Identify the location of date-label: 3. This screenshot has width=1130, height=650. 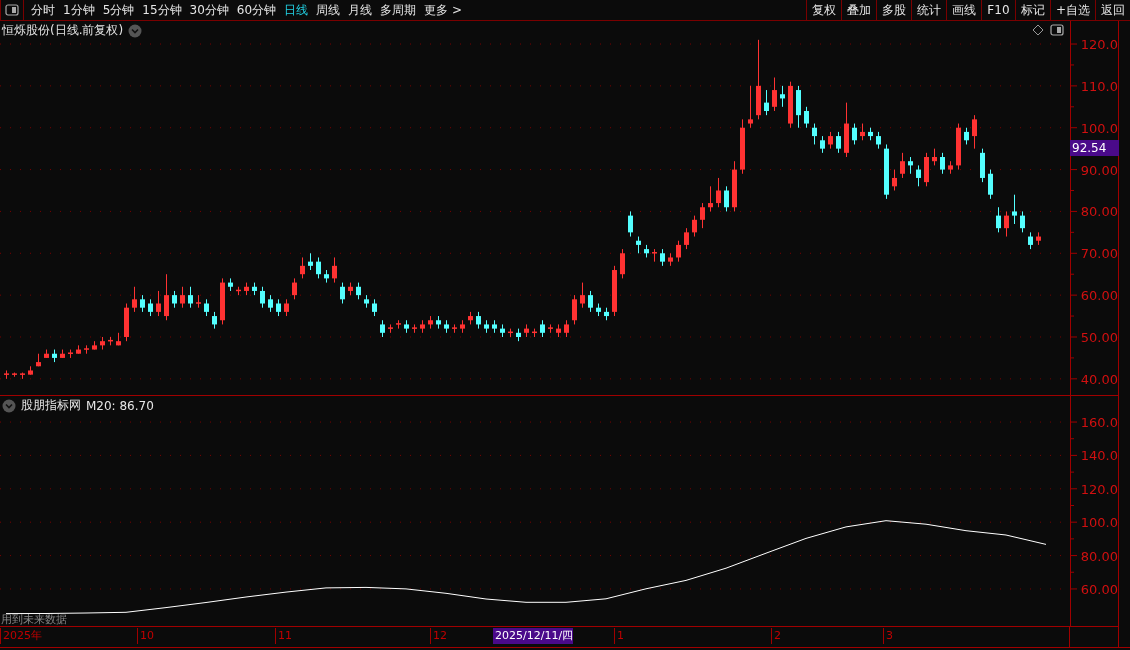
(888, 636).